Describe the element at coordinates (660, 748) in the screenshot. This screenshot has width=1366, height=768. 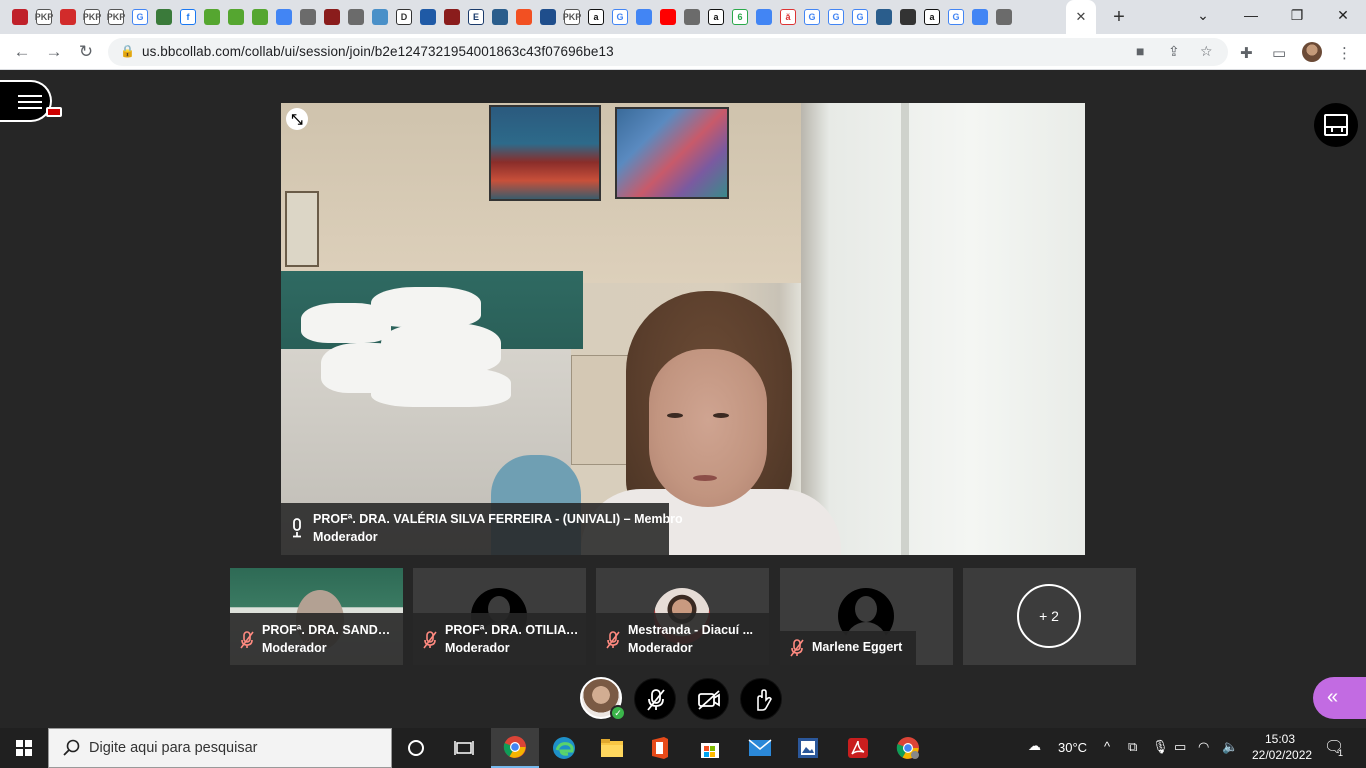
I see `office-taskbar-button` at that location.